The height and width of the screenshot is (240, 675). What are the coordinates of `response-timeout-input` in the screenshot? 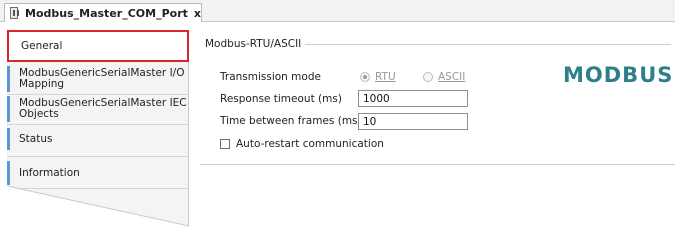 It's located at (413, 98).